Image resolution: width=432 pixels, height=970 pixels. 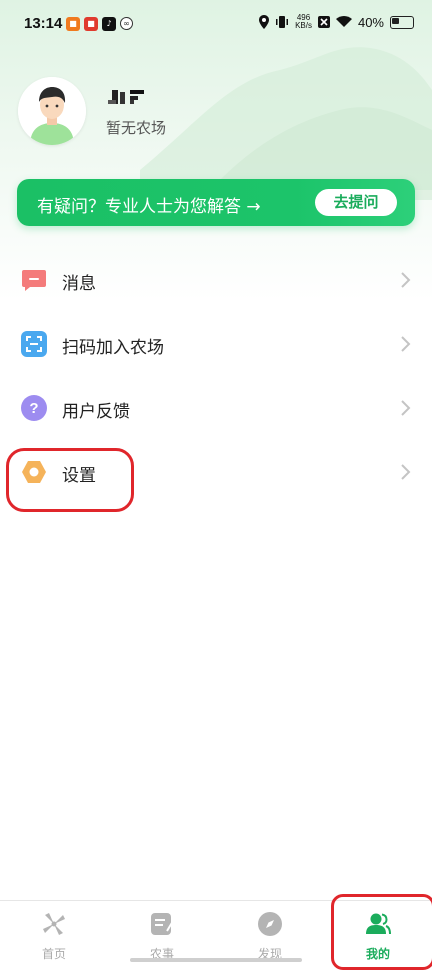 What do you see at coordinates (73, 24) in the screenshot?
I see `app-icon-orange: ■` at bounding box center [73, 24].